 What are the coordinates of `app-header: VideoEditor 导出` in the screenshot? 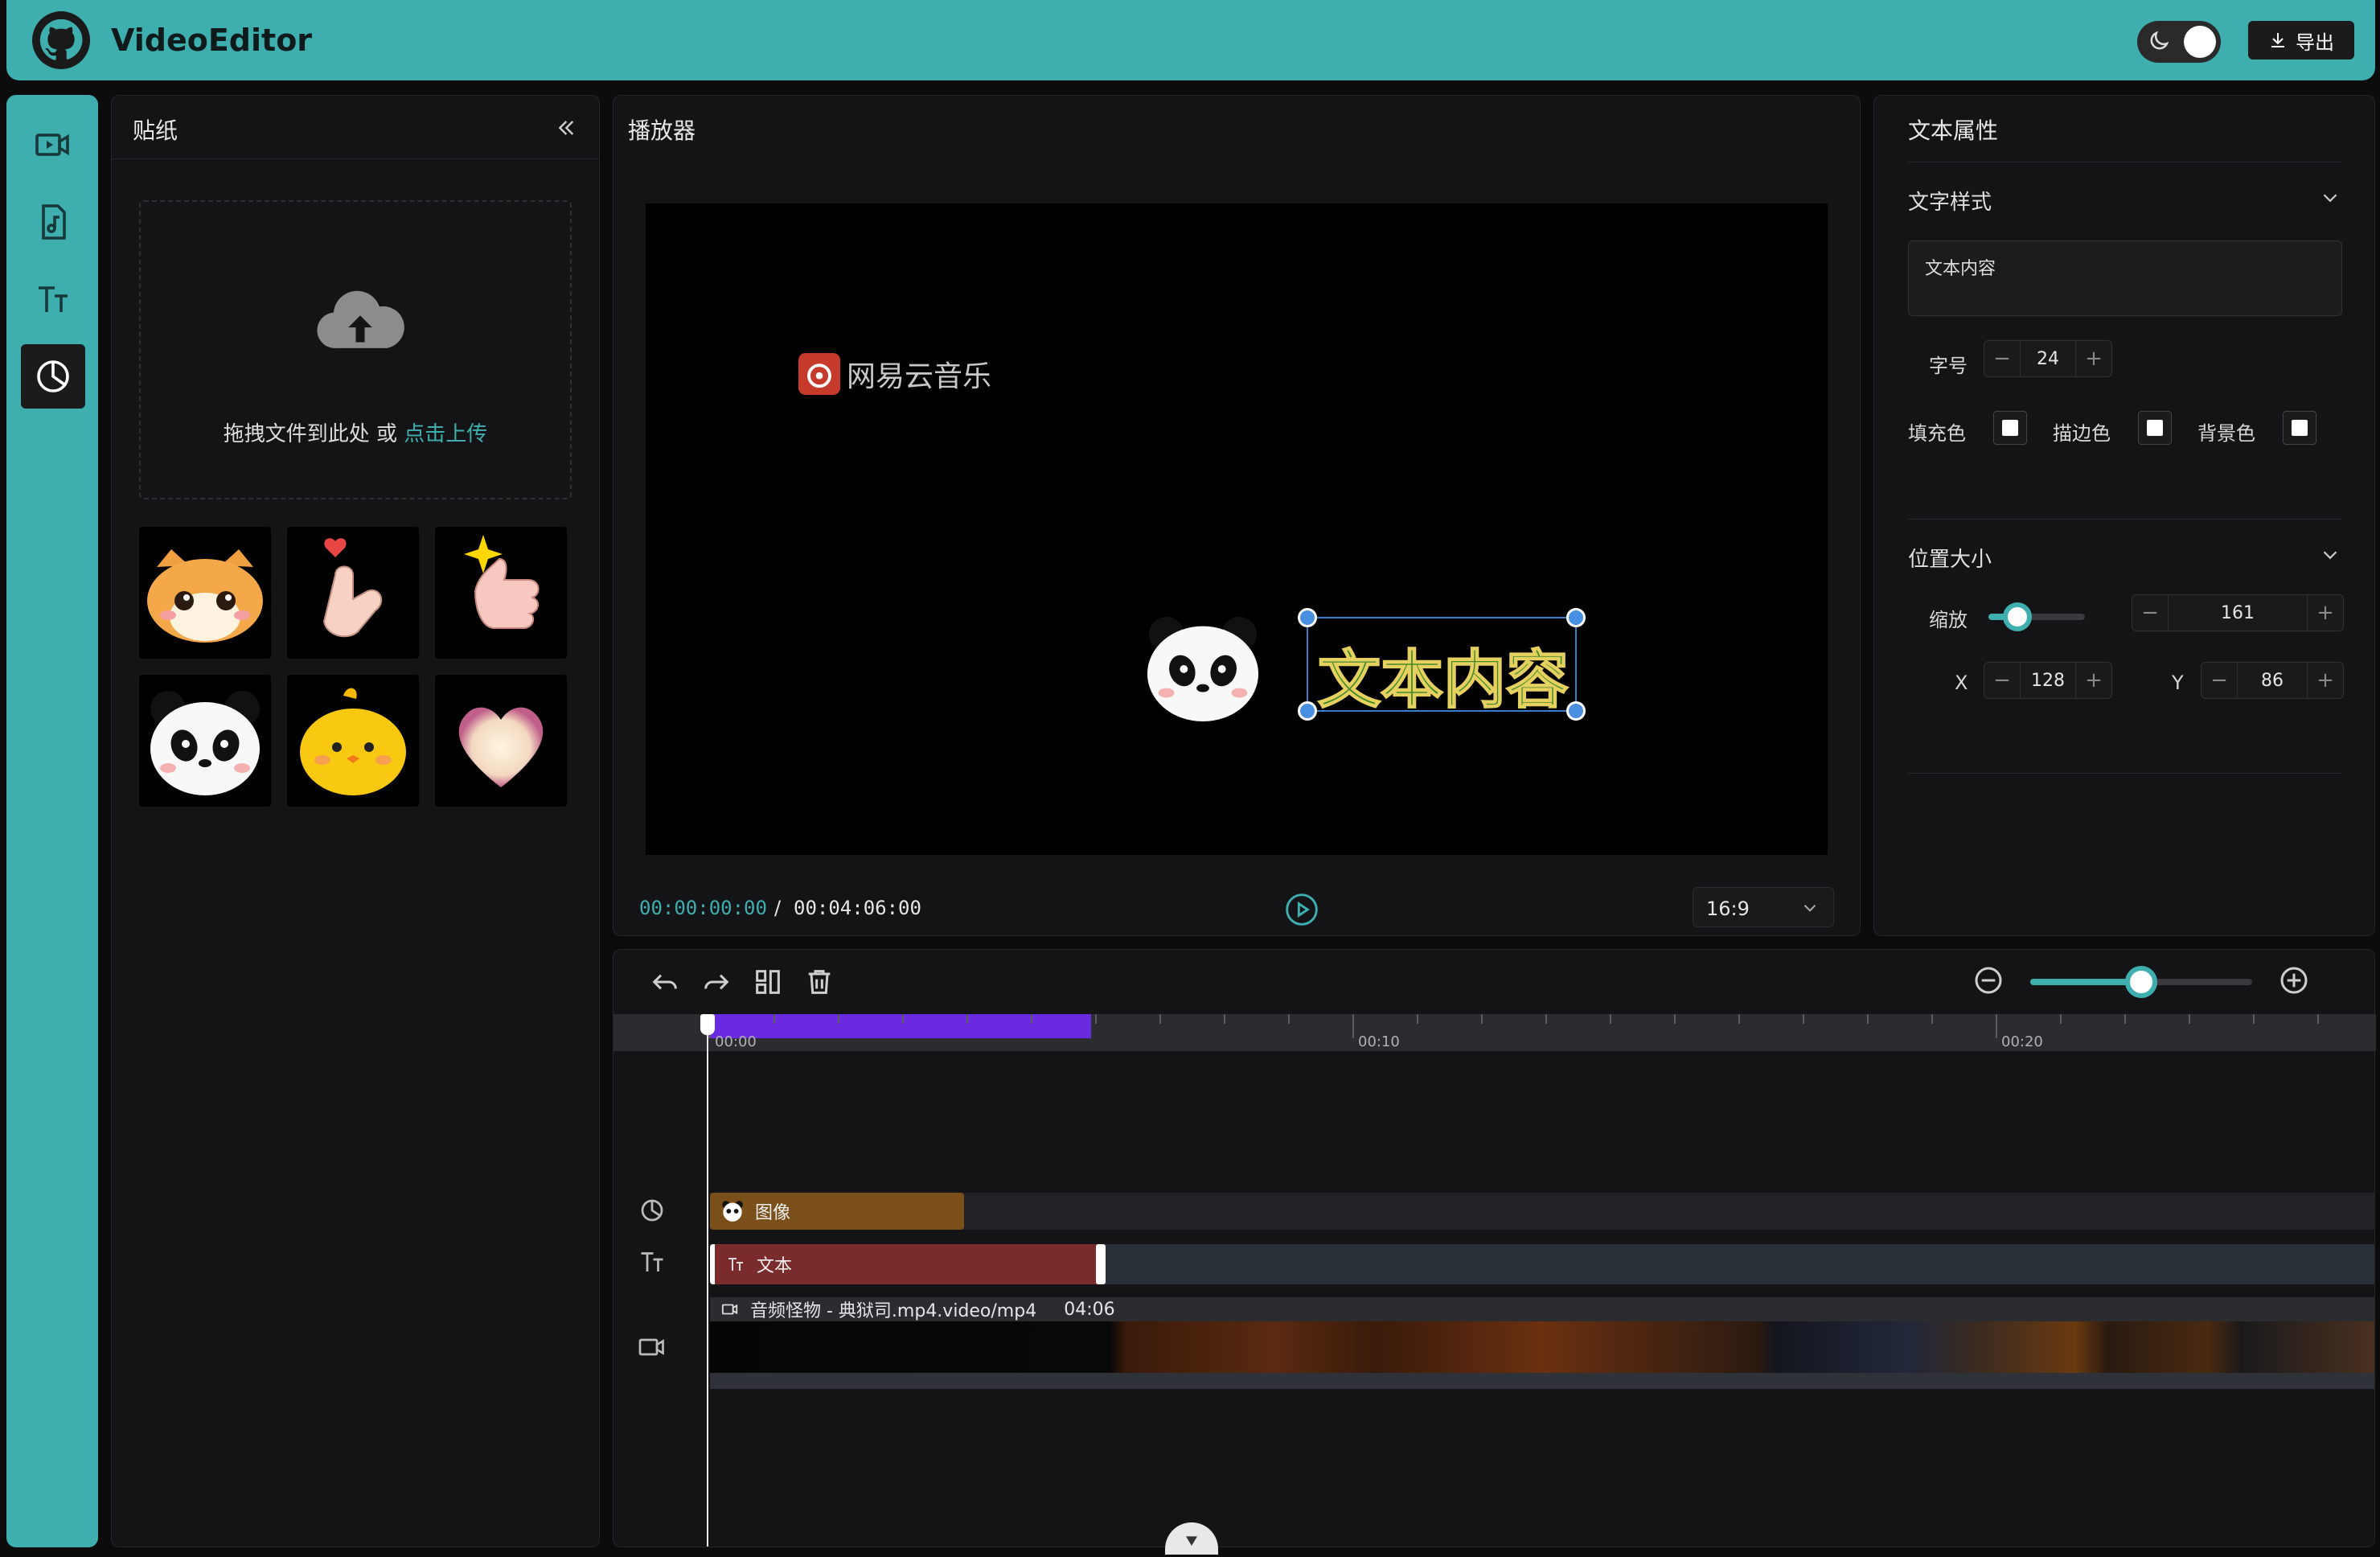 It's located at (1190, 40).